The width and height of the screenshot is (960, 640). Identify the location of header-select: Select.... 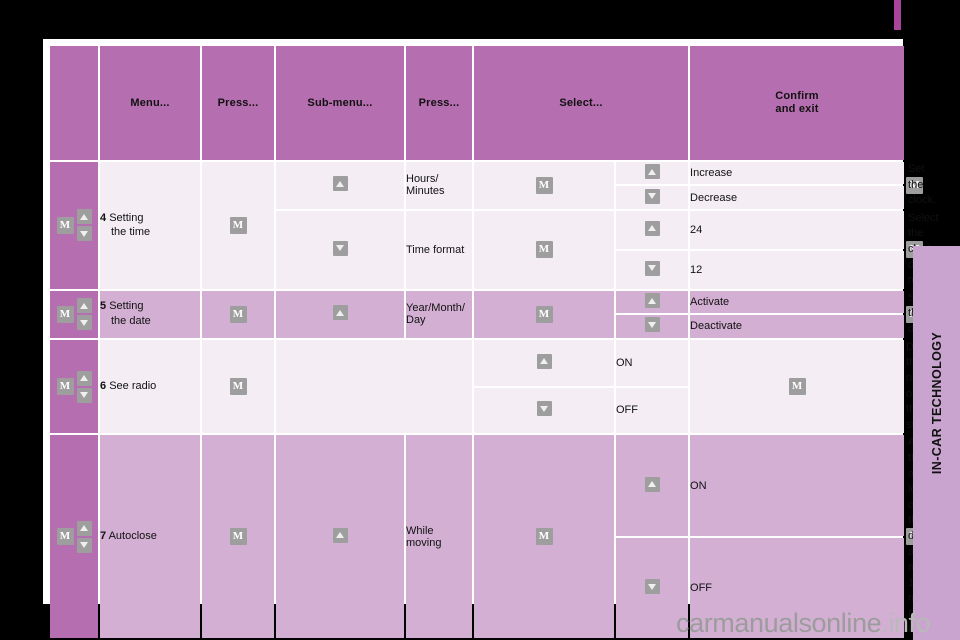
(581, 103).